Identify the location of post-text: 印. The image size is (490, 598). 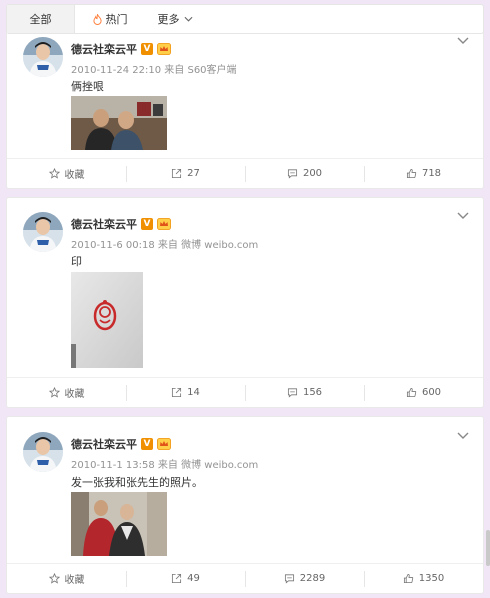
(76, 261).